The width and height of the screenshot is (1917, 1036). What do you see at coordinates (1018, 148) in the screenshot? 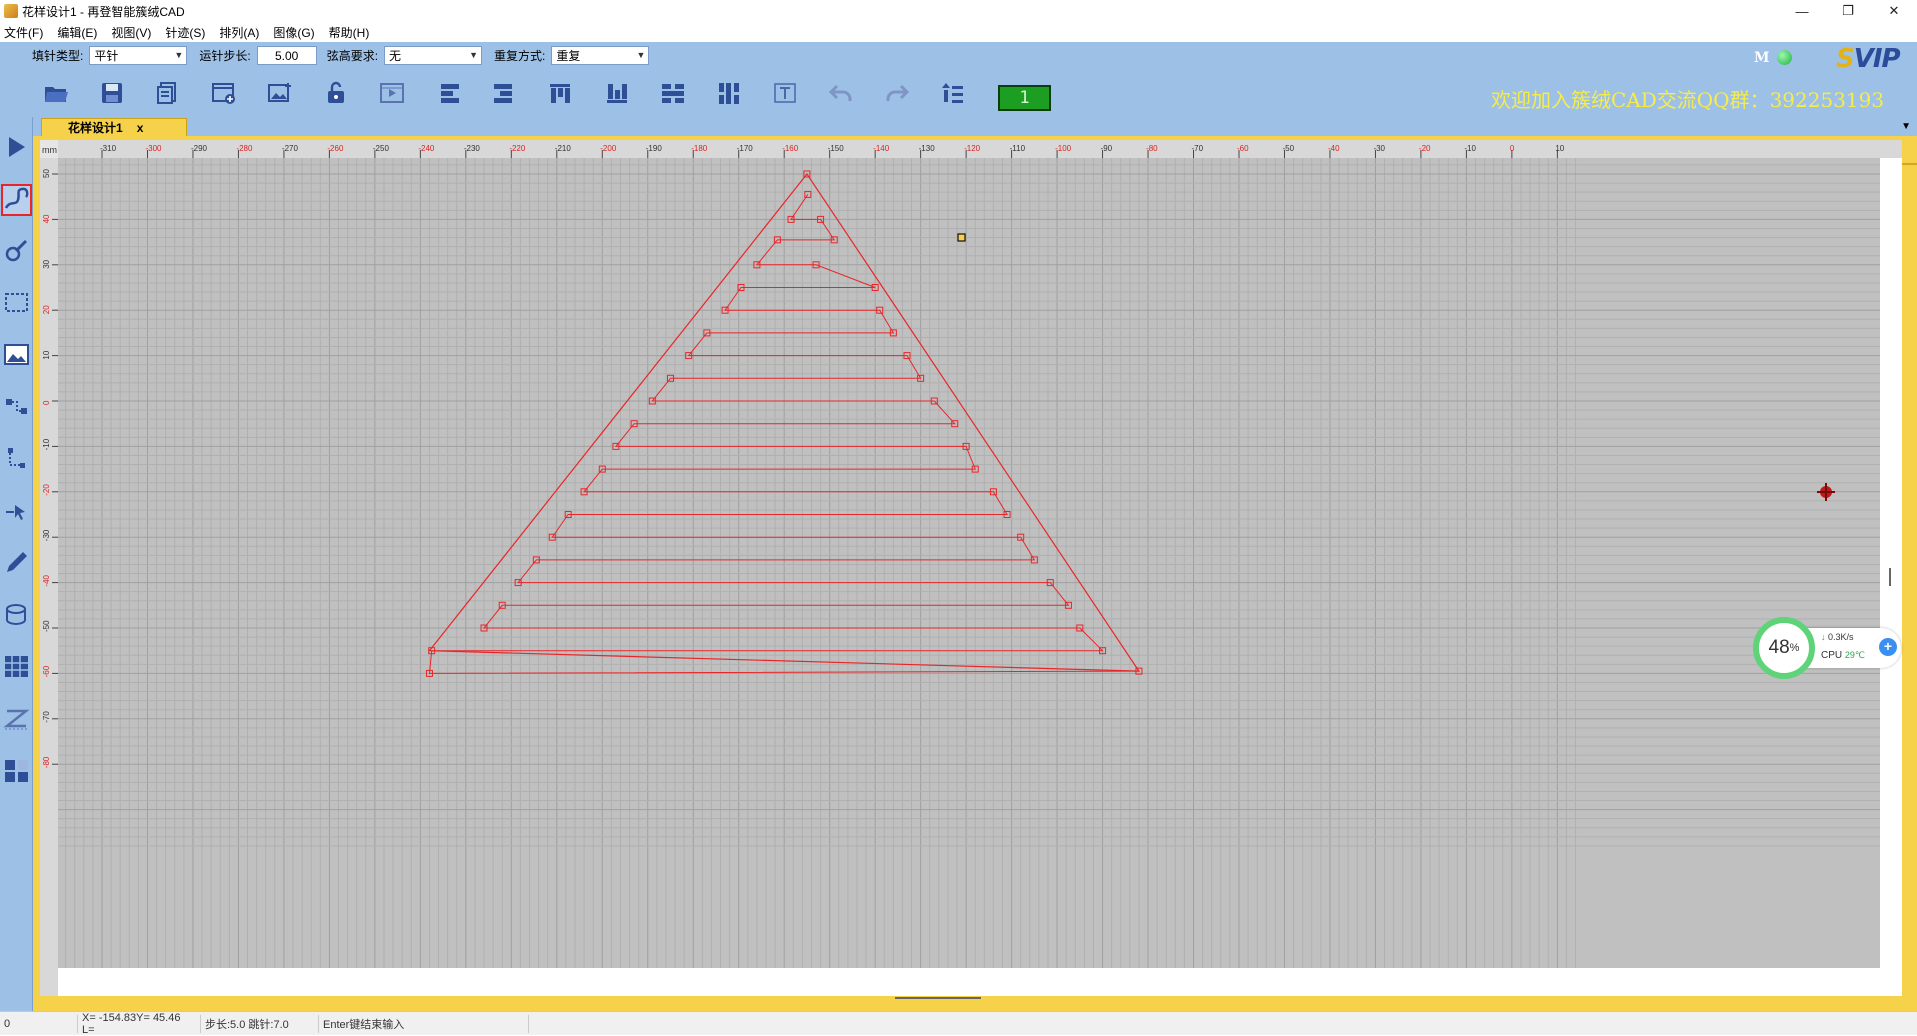
I see `ruler-tick-label: -110` at bounding box center [1018, 148].